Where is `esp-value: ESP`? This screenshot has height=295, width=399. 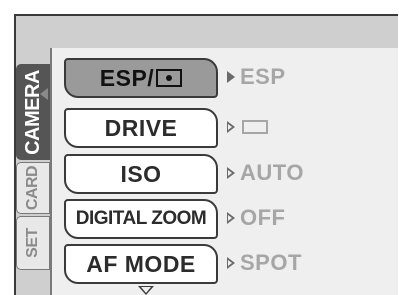
esp-value: ESP is located at coordinates (263, 76).